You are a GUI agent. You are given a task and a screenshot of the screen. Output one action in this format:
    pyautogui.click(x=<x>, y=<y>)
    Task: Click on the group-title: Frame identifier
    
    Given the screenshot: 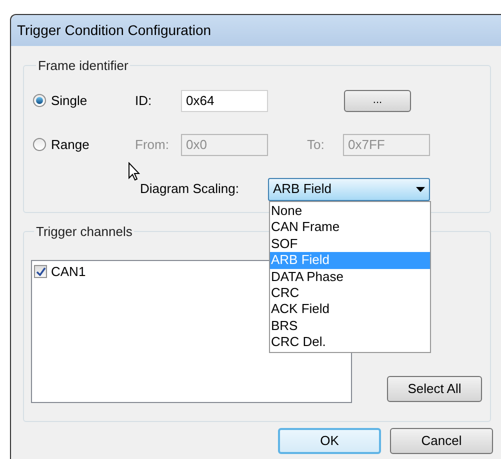 What is the action you would take?
    pyautogui.click(x=83, y=66)
    